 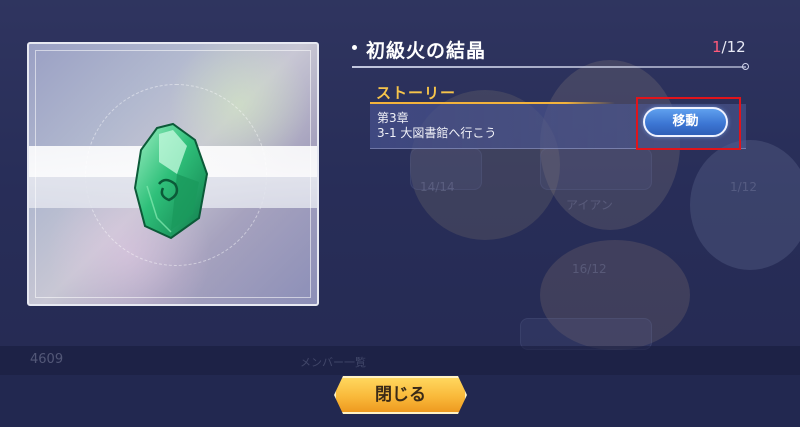 What do you see at coordinates (400, 395) in the screenshot?
I see `close-button: 閉じる` at bounding box center [400, 395].